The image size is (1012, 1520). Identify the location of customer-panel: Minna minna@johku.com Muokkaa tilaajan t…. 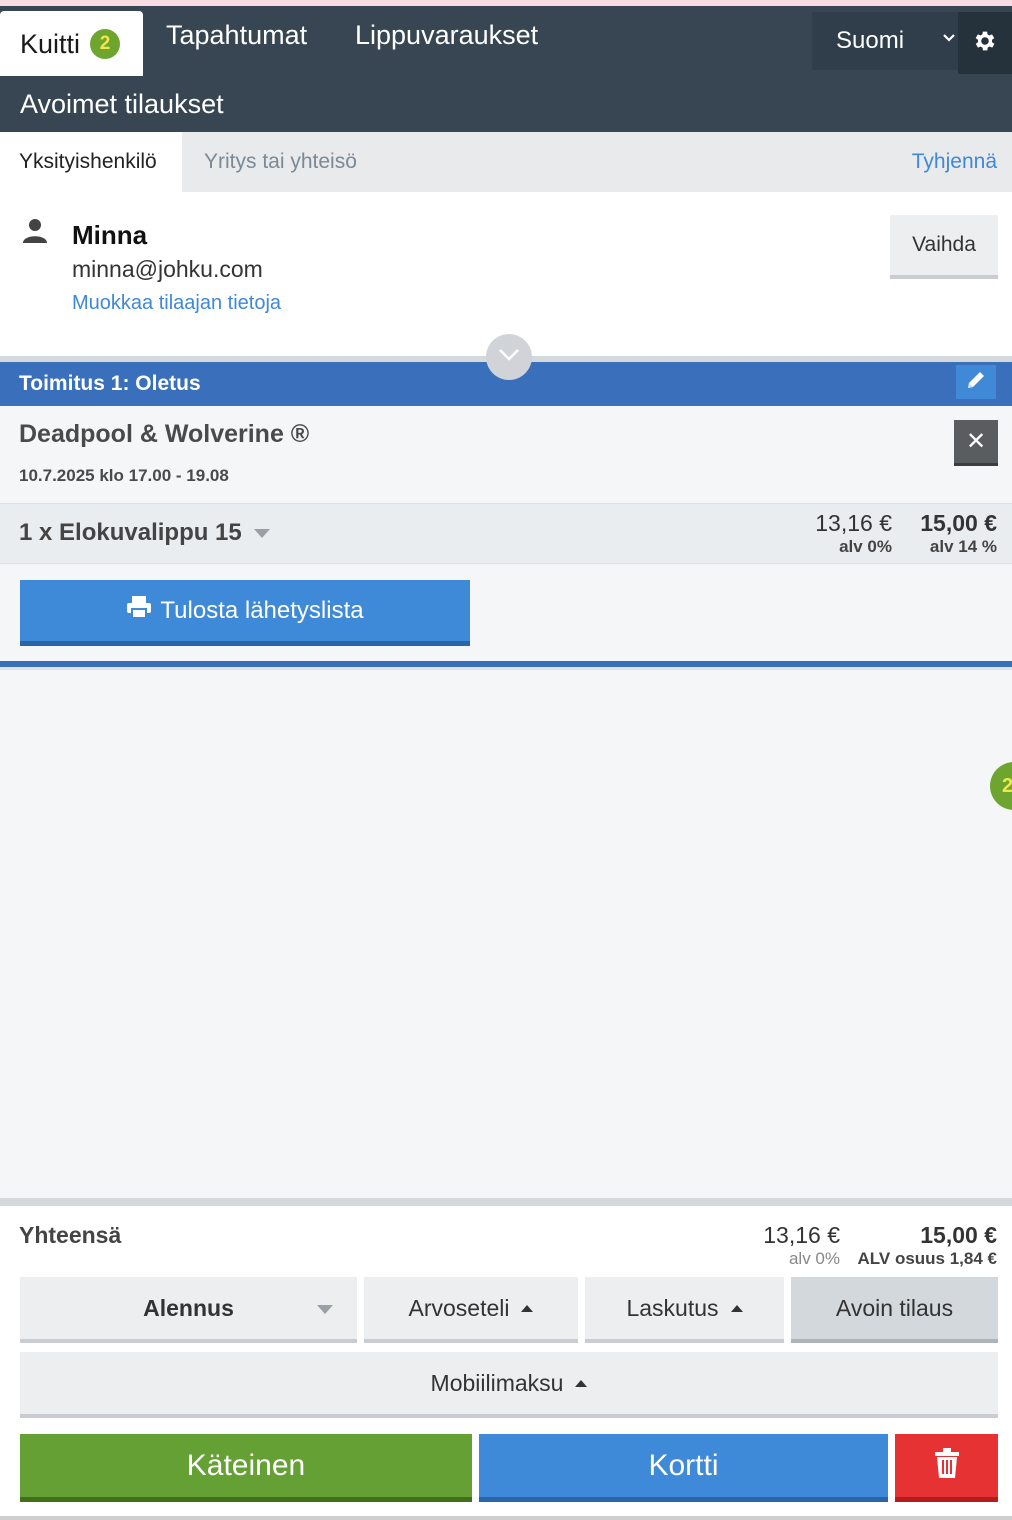
(506, 274).